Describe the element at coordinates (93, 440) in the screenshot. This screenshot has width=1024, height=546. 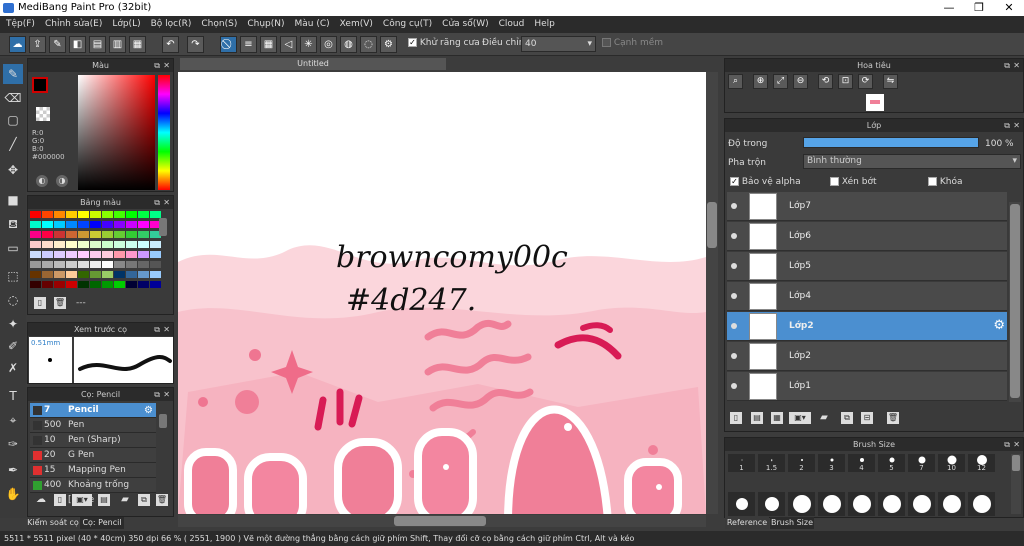
I see `brush-list-item: 10 Pen (Sharp)` at that location.